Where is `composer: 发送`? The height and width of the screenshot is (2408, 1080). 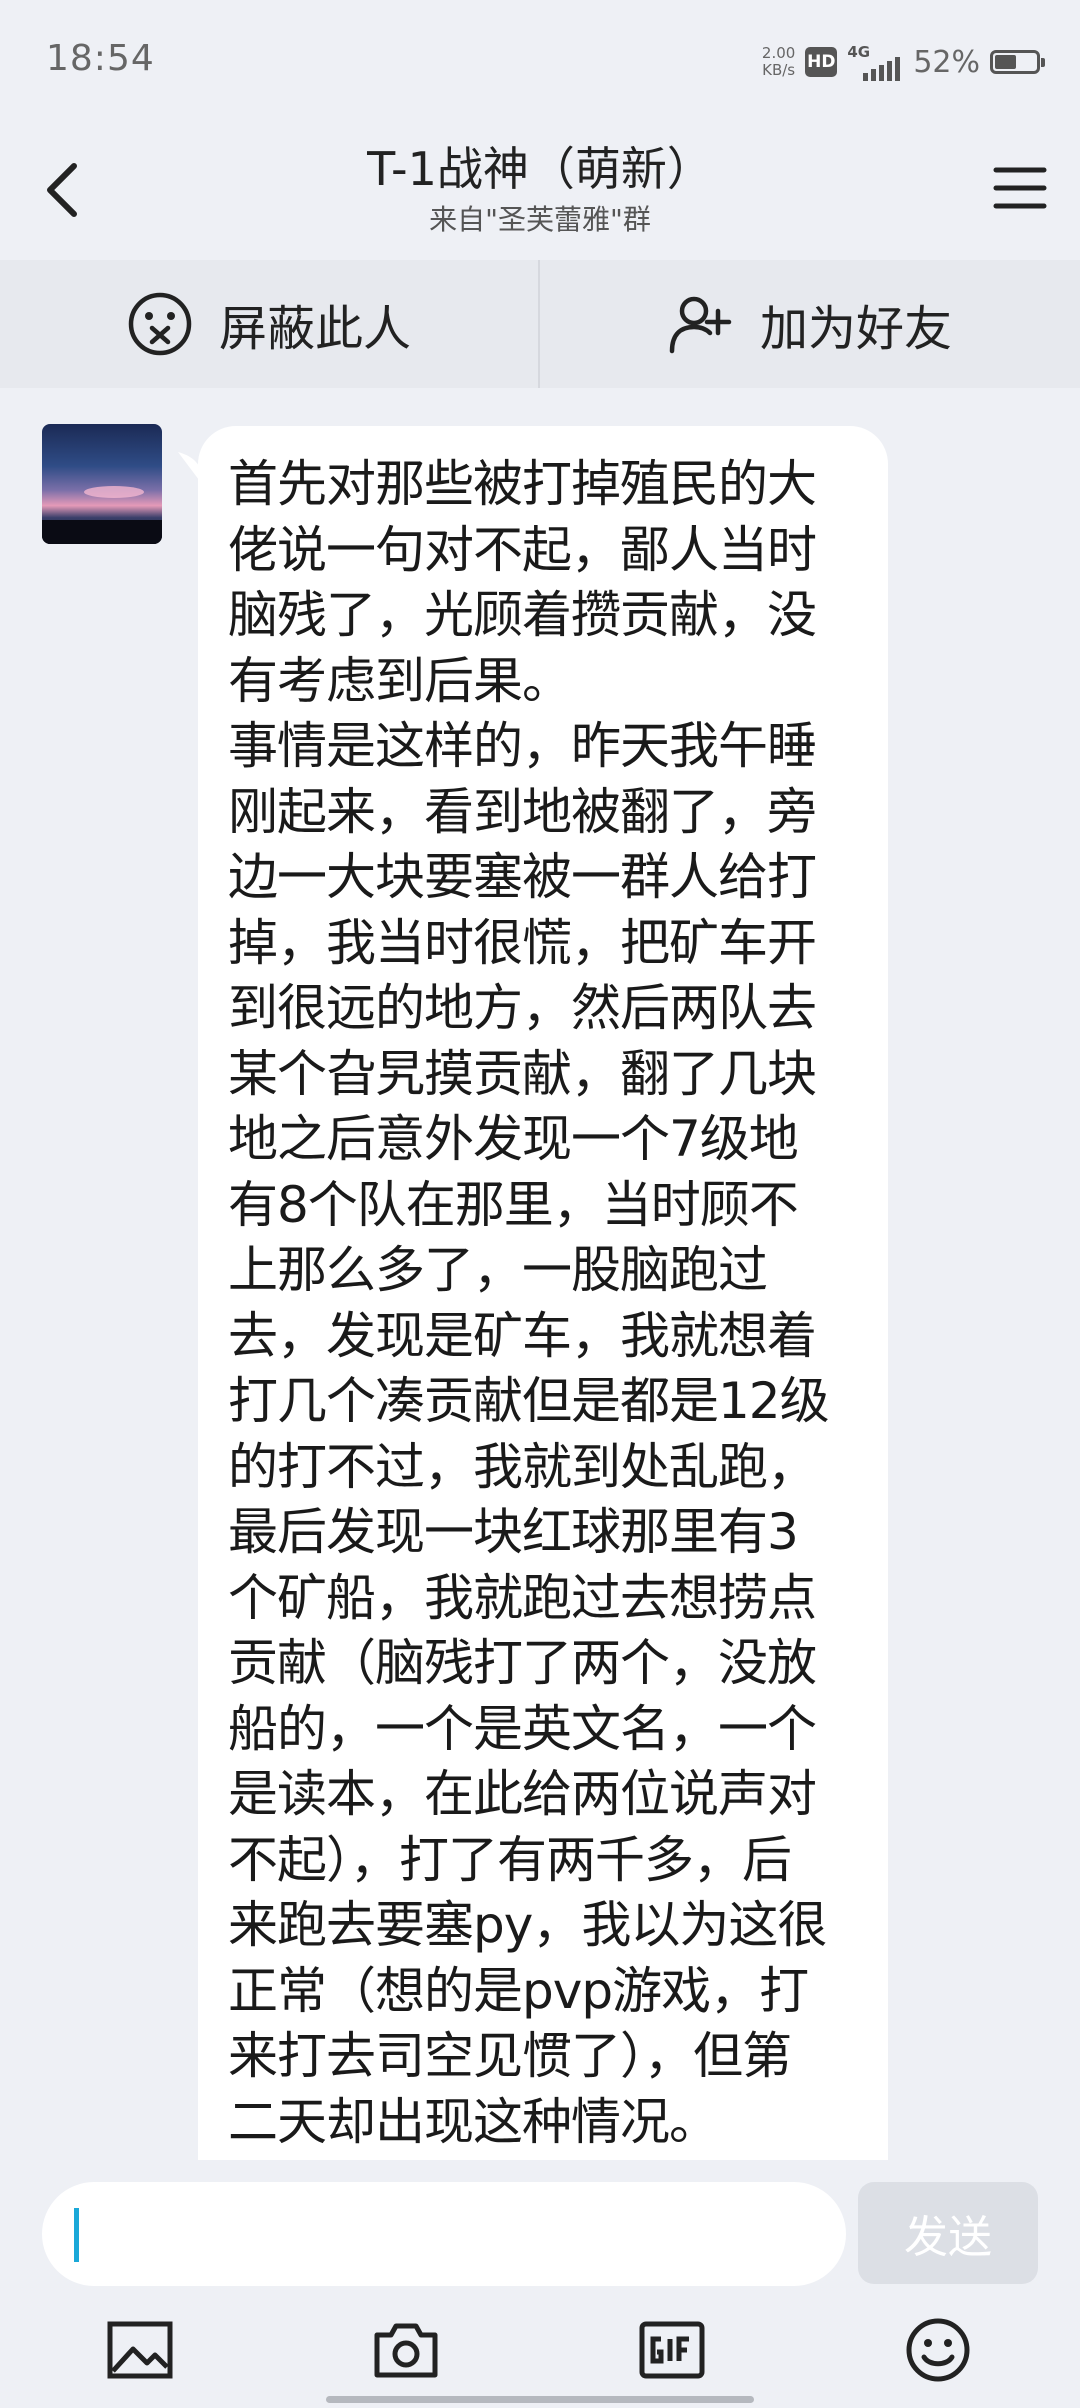
composer: 发送 is located at coordinates (540, 2225).